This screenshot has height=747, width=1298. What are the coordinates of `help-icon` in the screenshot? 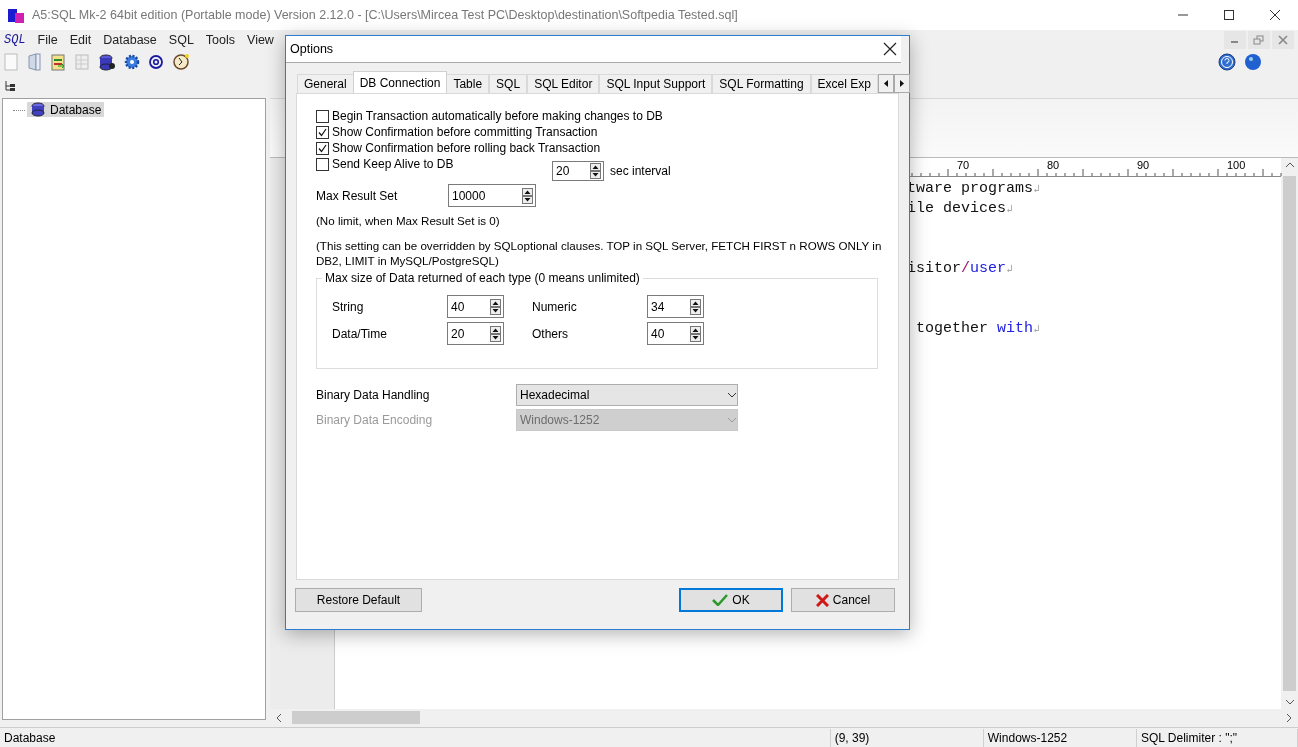 It's located at (1227, 62).